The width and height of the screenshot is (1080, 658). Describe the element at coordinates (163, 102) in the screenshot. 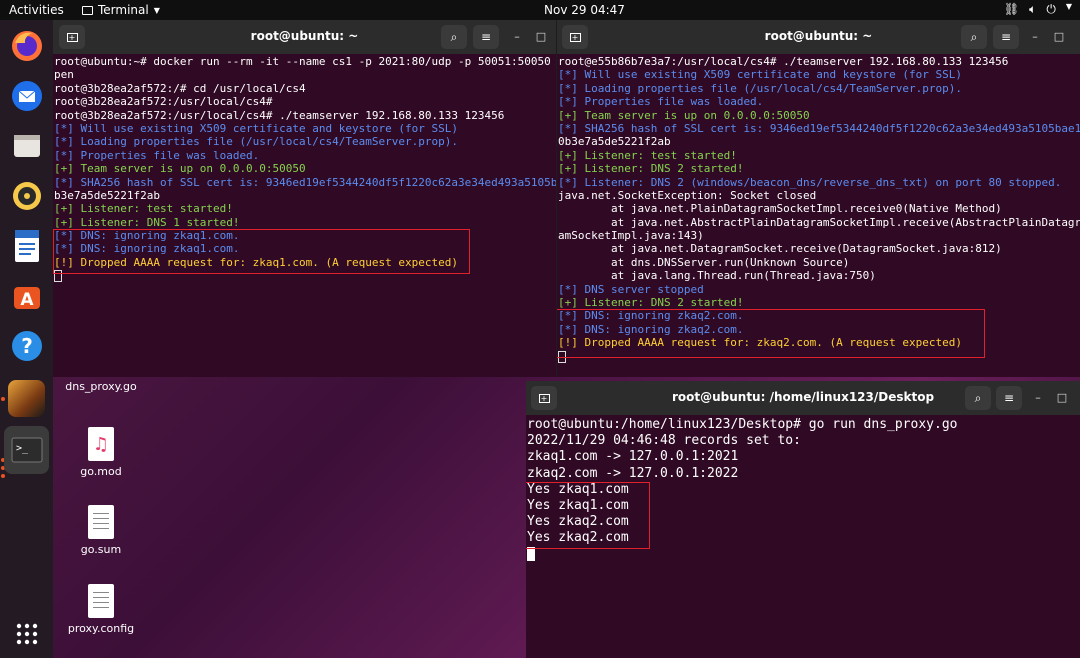

I see `line-text: root@3b28ea2af572:/usr/local/cs4#` at that location.